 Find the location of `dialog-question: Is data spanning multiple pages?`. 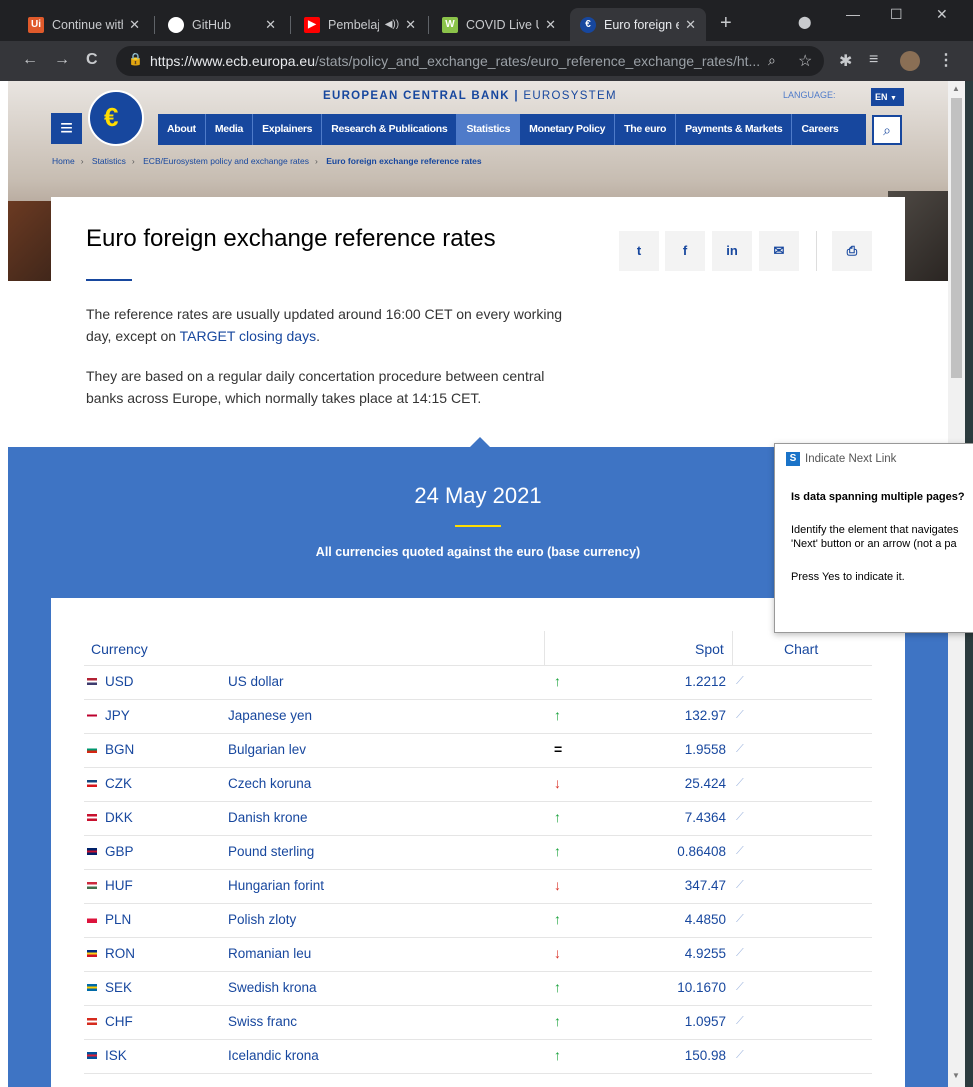

dialog-question: Is data spanning multiple pages? is located at coordinates (878, 497).